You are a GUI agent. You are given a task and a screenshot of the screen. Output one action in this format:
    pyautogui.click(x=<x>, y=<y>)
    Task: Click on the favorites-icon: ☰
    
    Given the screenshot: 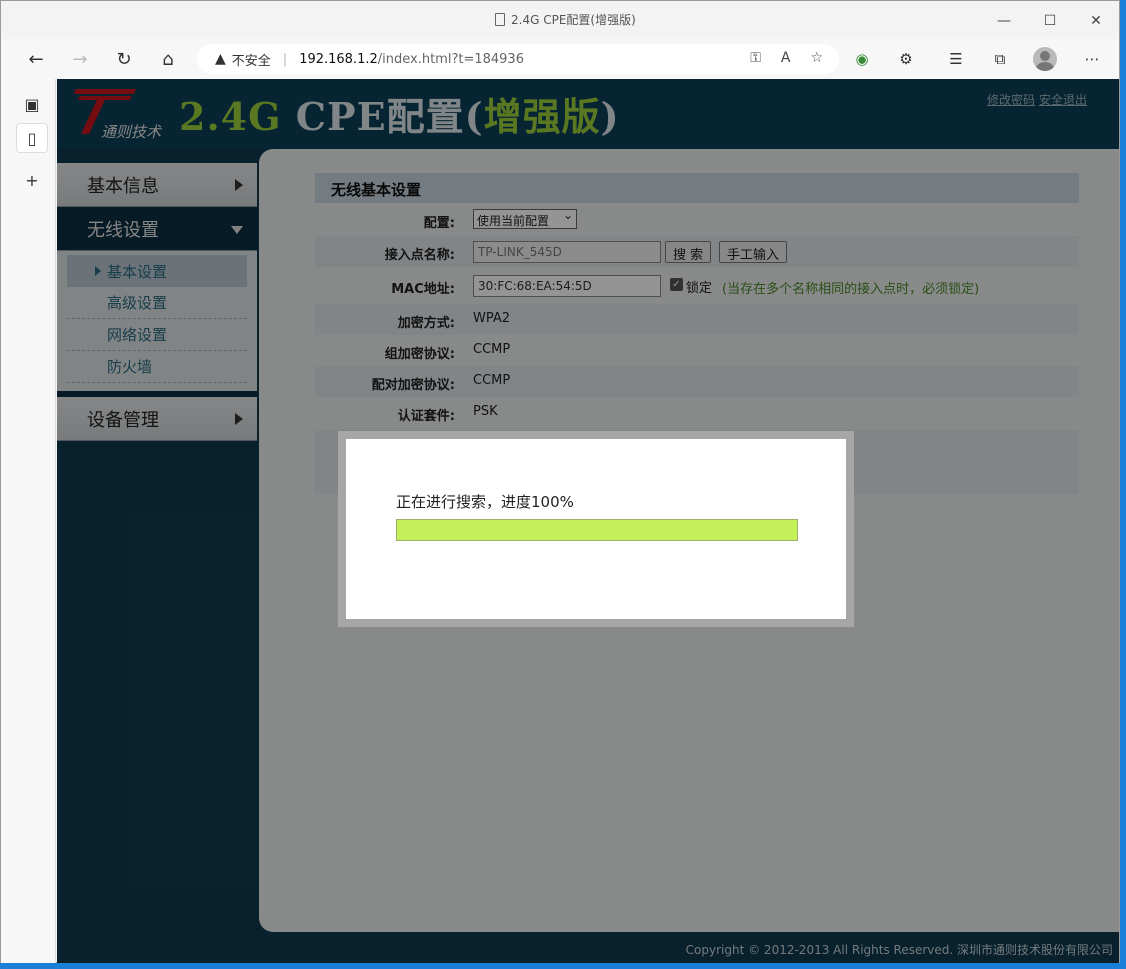 What is the action you would take?
    pyautogui.click(x=956, y=59)
    